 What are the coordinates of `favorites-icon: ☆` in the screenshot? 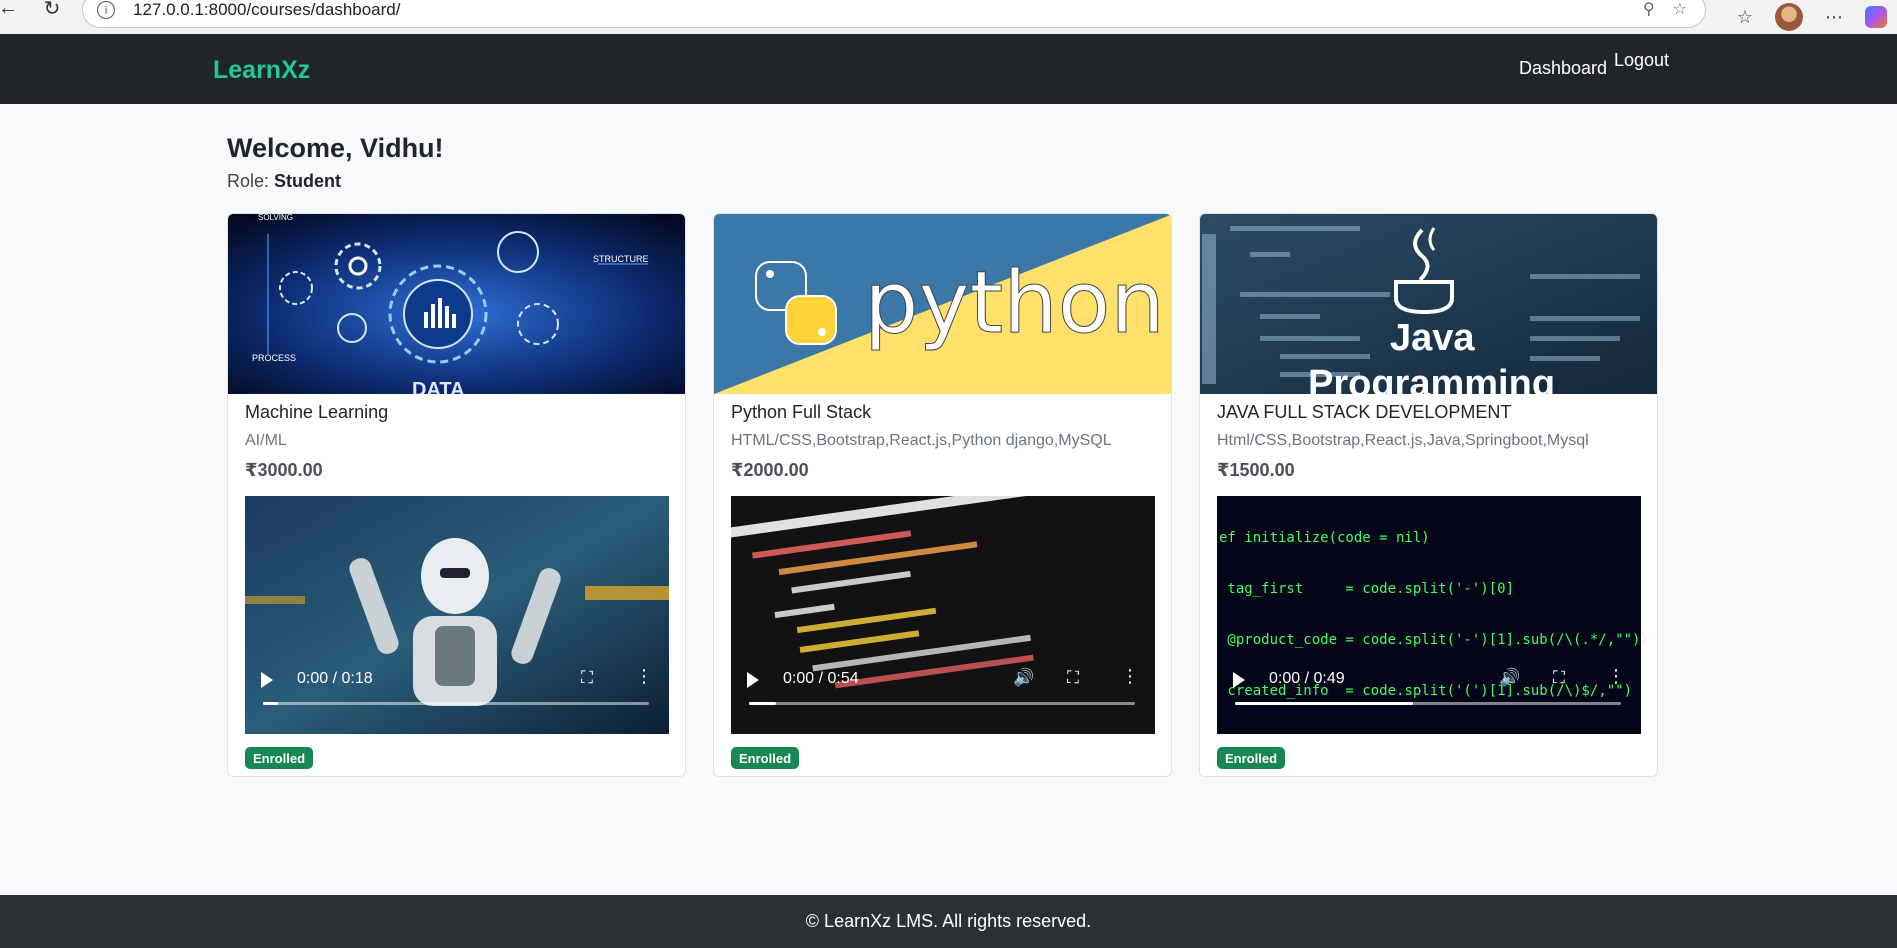 It's located at (1745, 17).